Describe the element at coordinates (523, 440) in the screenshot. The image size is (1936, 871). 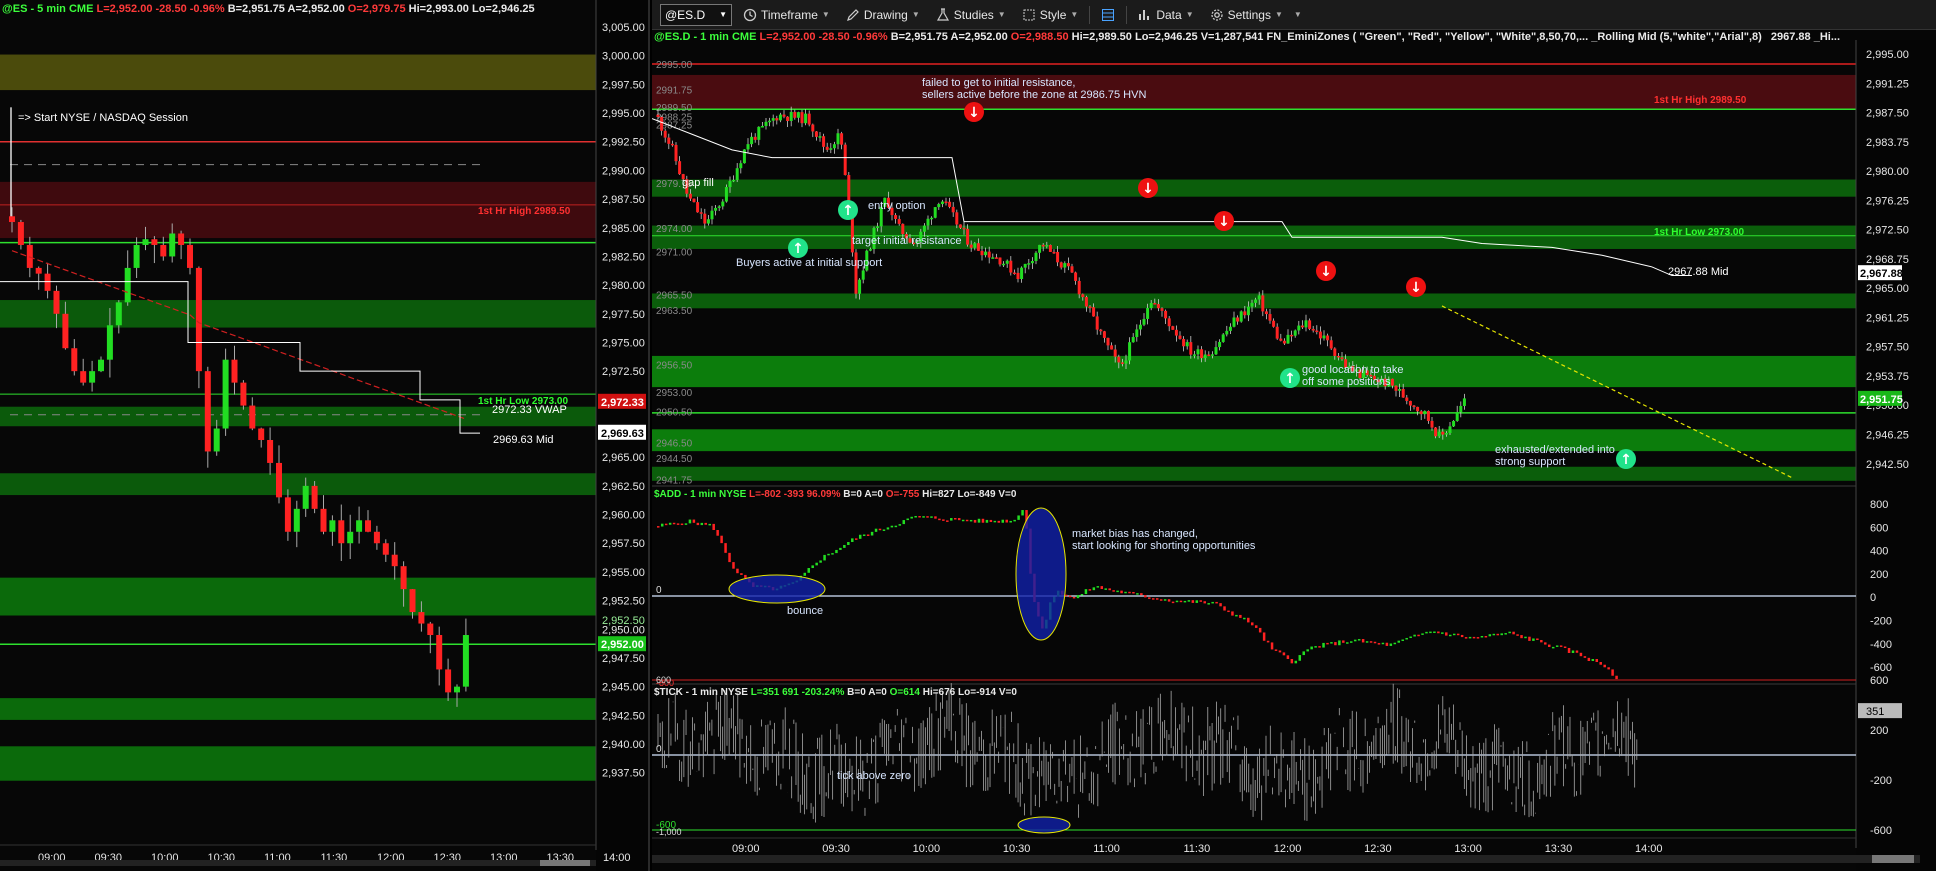
I see `left-mid-label: 2969.63 Mid` at that location.